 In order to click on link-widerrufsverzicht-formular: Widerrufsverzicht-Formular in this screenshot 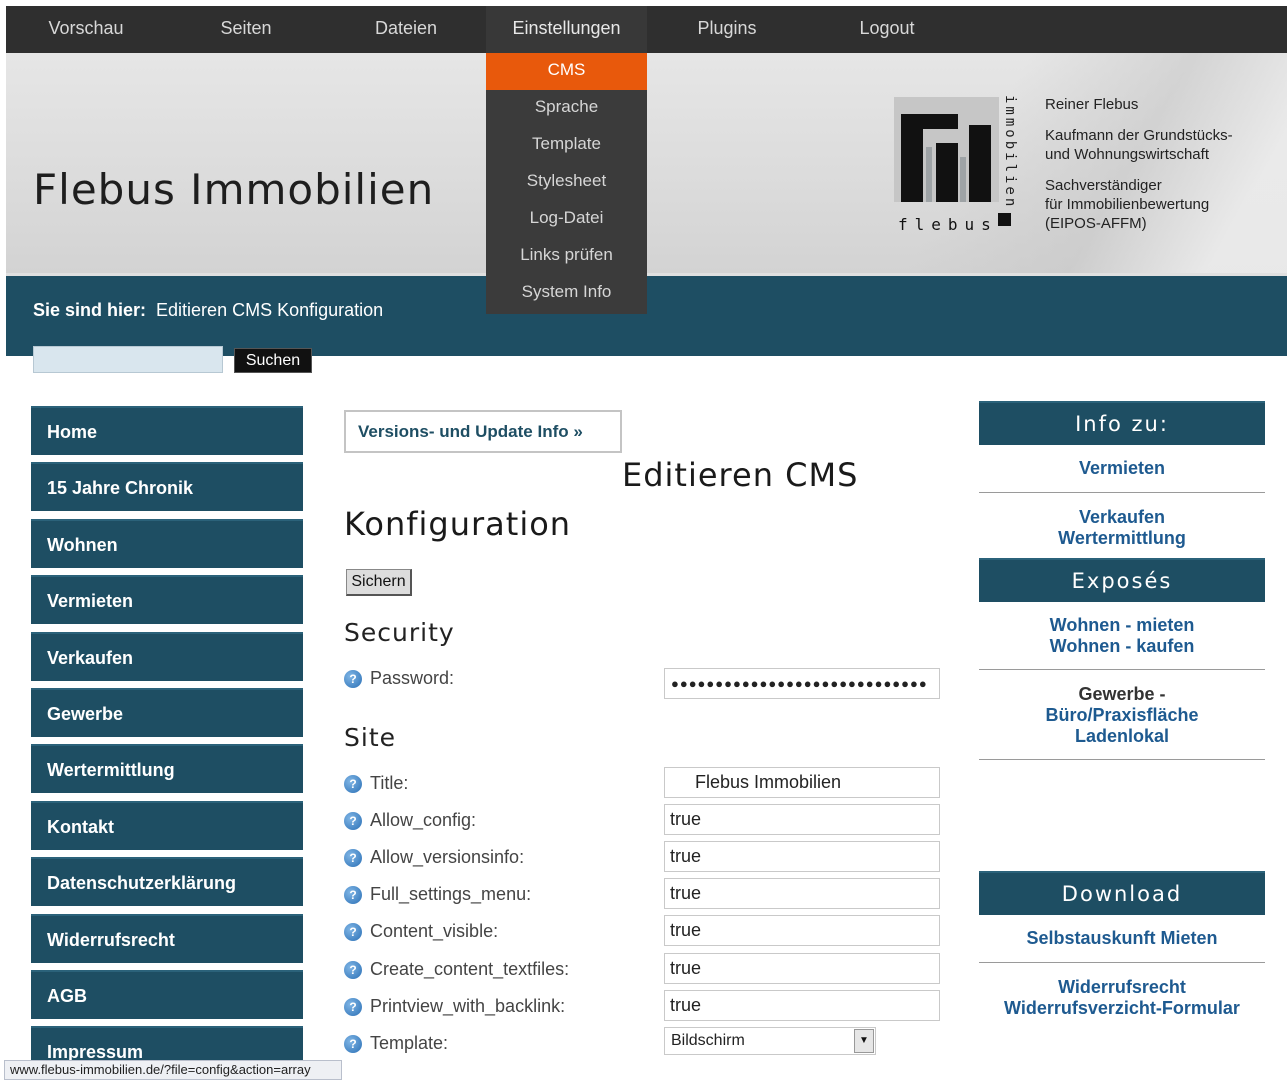, I will do `click(1122, 1008)`.